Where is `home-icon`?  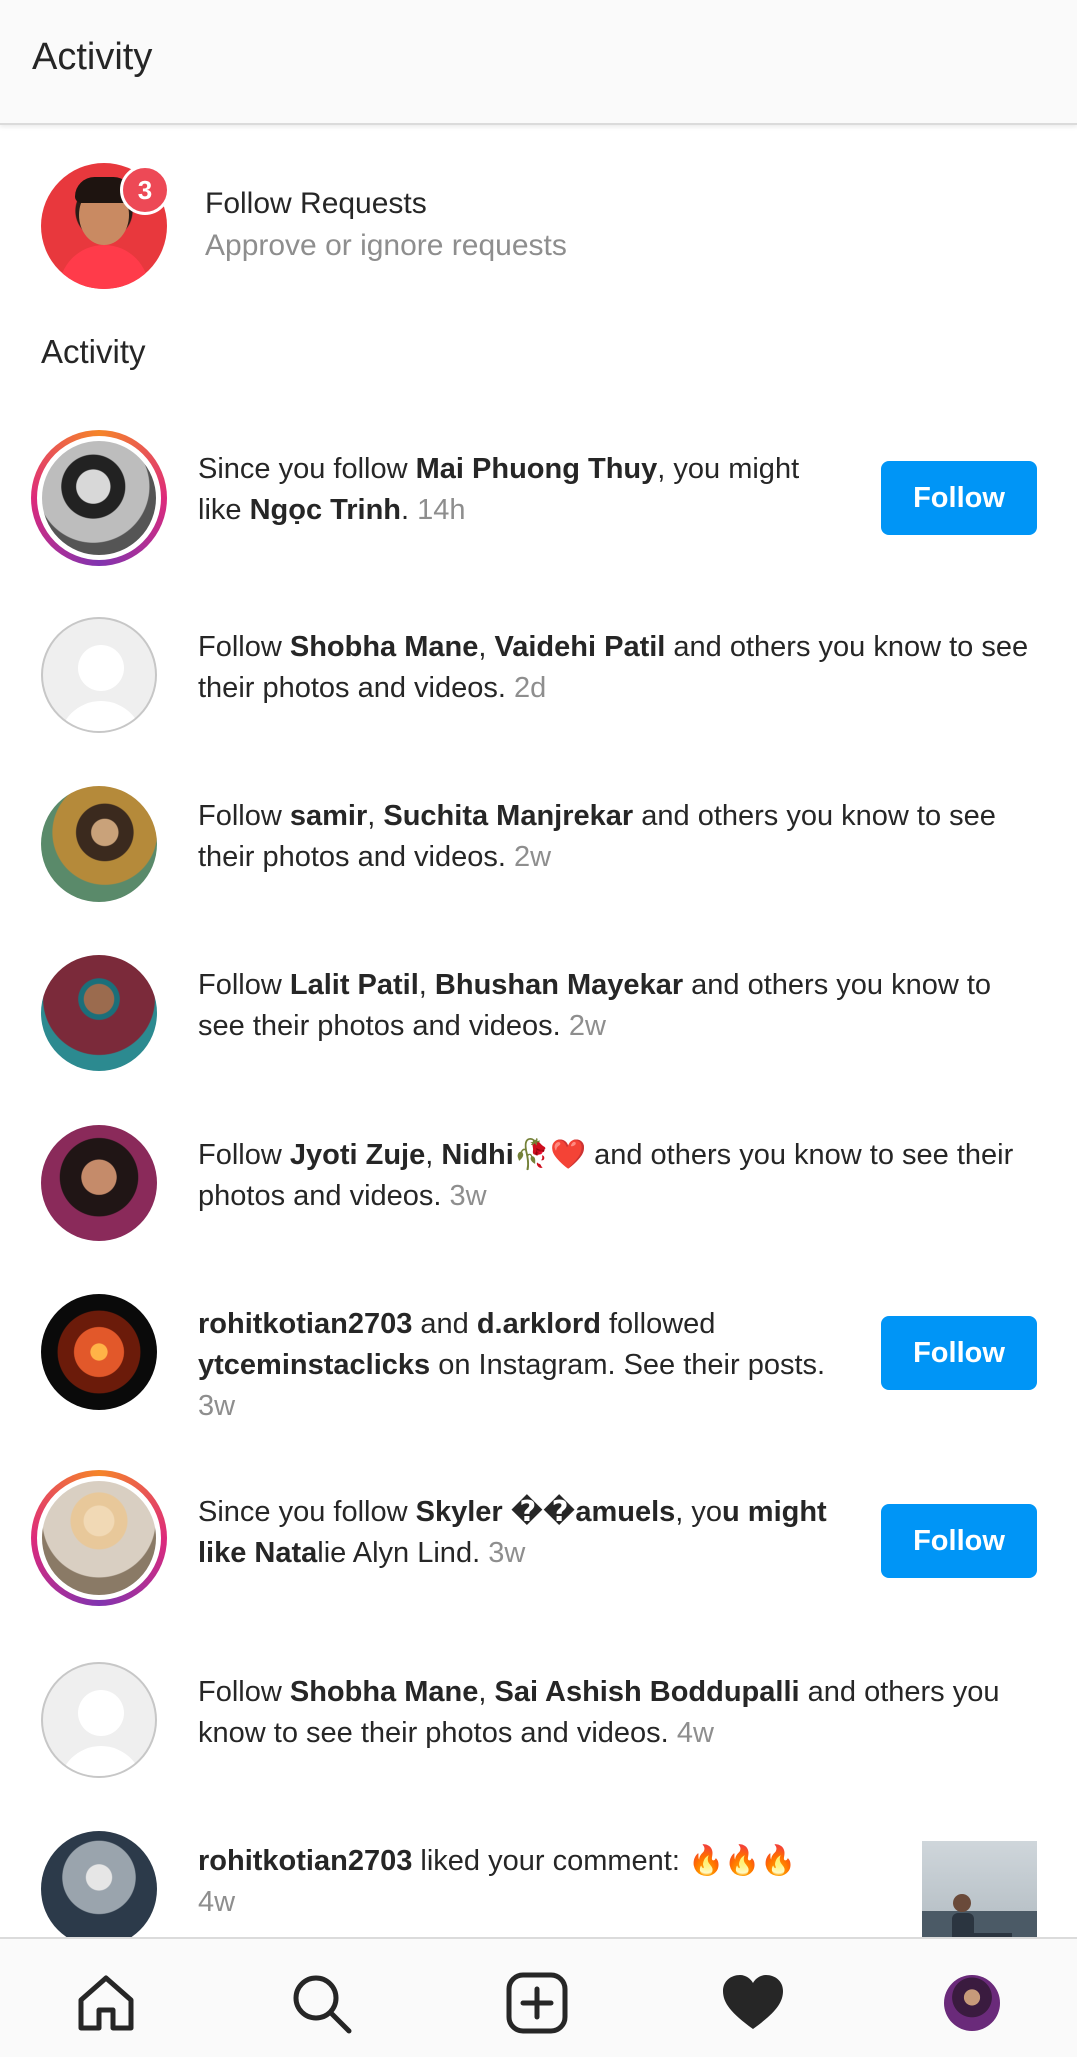 home-icon is located at coordinates (106, 2003).